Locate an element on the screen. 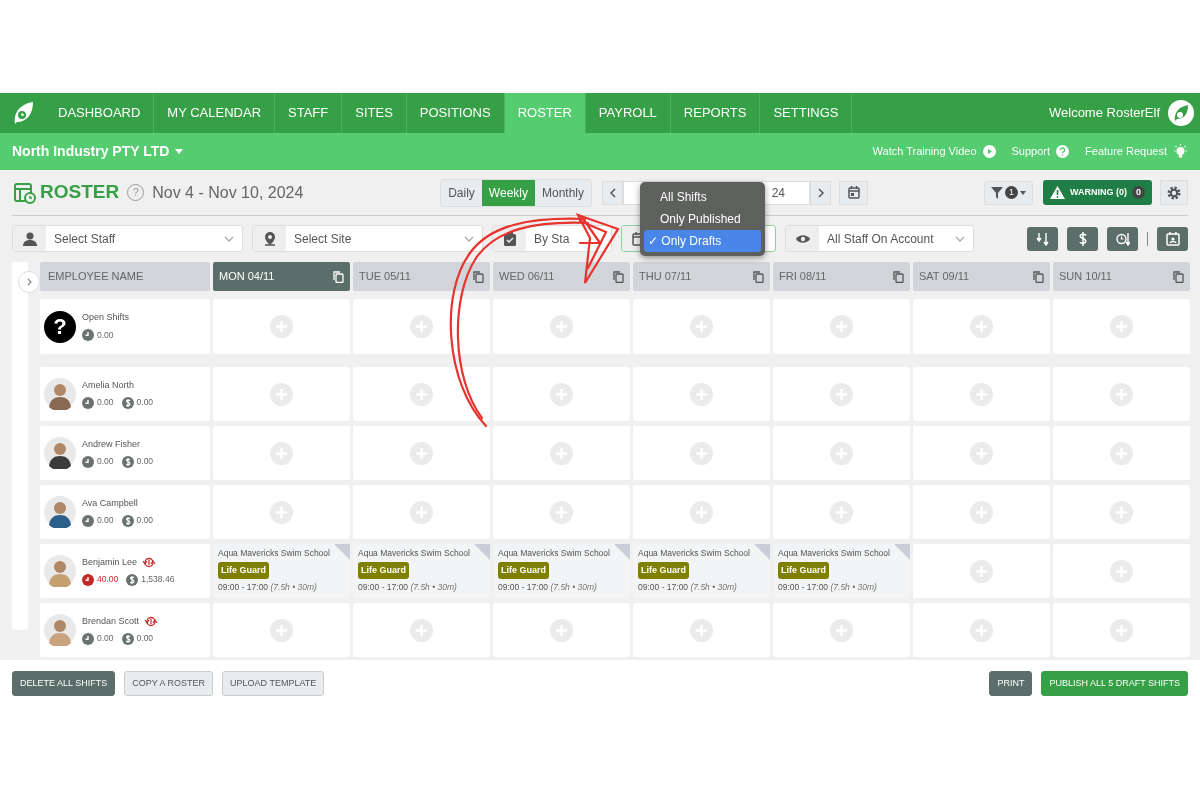  calendar-view-button is located at coordinates (1172, 238).